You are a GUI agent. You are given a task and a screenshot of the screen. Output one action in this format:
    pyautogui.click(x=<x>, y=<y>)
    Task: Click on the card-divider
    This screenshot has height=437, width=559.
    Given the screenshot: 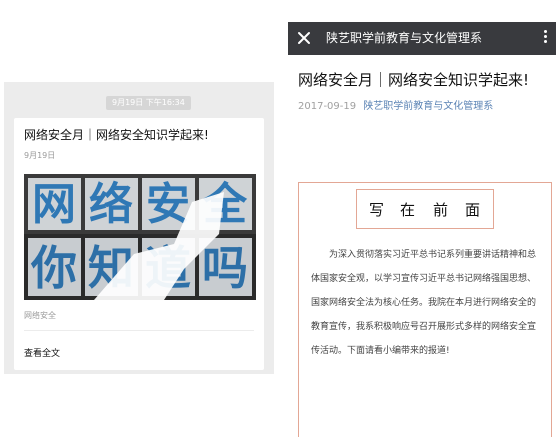 What is the action you would take?
    pyautogui.click(x=139, y=330)
    